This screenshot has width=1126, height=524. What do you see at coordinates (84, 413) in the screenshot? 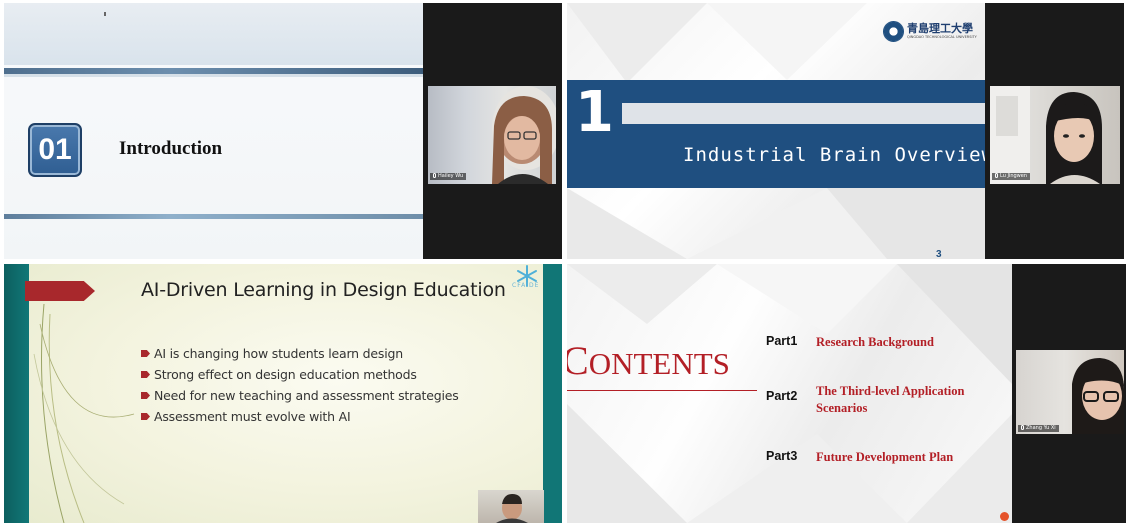
I see `decorative-swoosh` at bounding box center [84, 413].